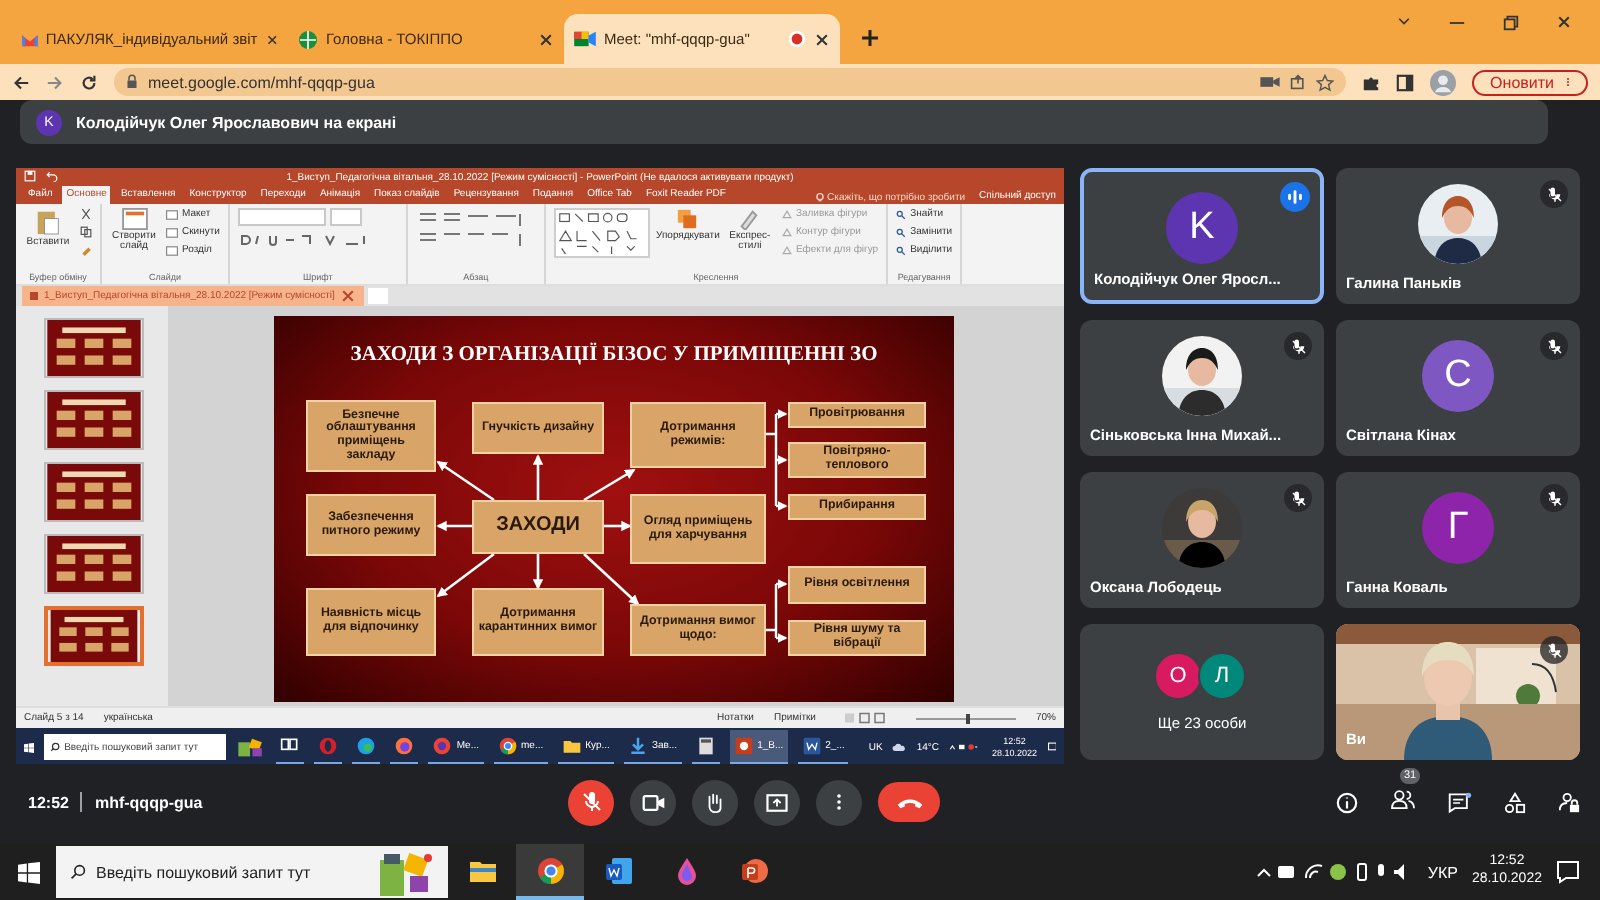  Describe the element at coordinates (1202, 228) in the screenshot. I see `participant-avatar: K` at that location.